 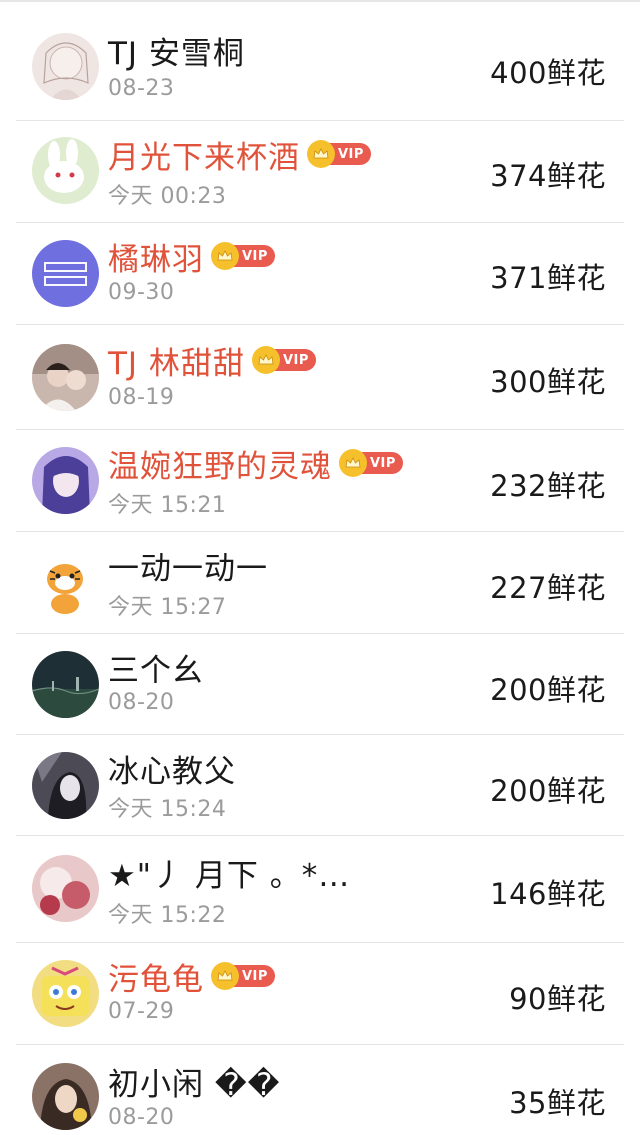 I want to click on flower-amount: 146鲜花, so click(x=548, y=894).